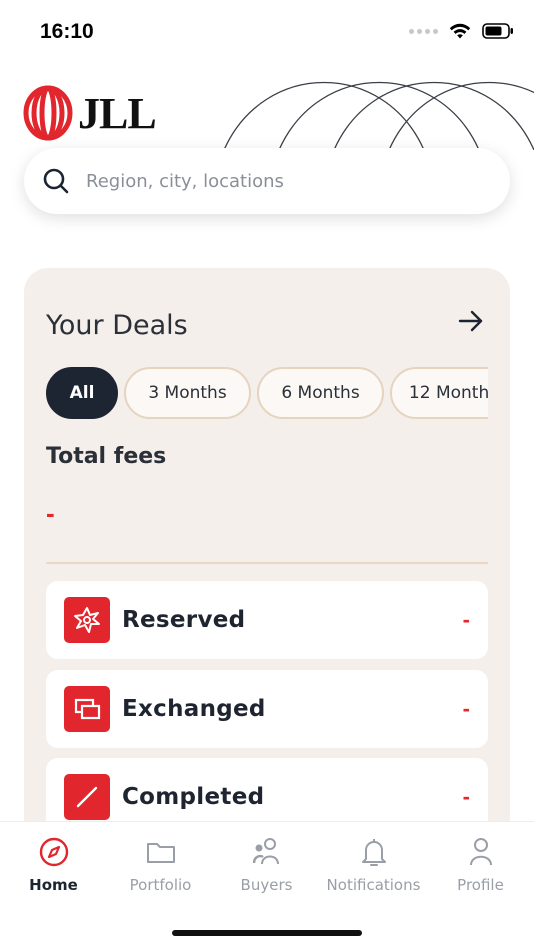 The height and width of the screenshot is (950, 534). What do you see at coordinates (87, 709) in the screenshot?
I see `exchanged-icon` at bounding box center [87, 709].